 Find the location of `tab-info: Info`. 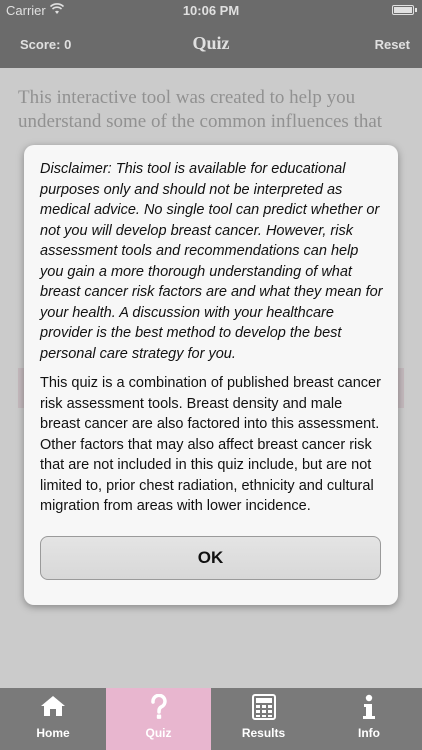

tab-info: Info is located at coordinates (369, 719).